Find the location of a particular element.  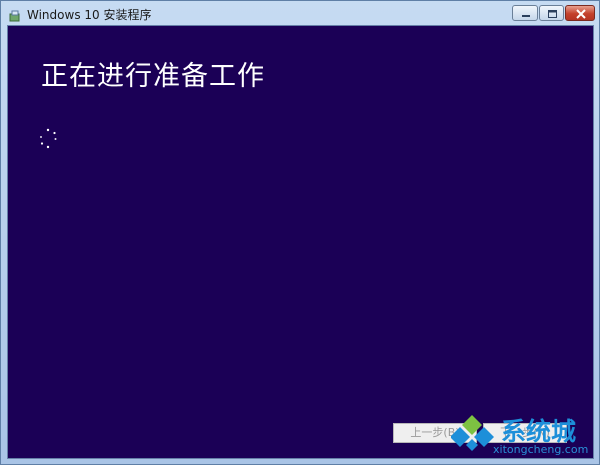

loading-spinner-icon is located at coordinates (48, 139).